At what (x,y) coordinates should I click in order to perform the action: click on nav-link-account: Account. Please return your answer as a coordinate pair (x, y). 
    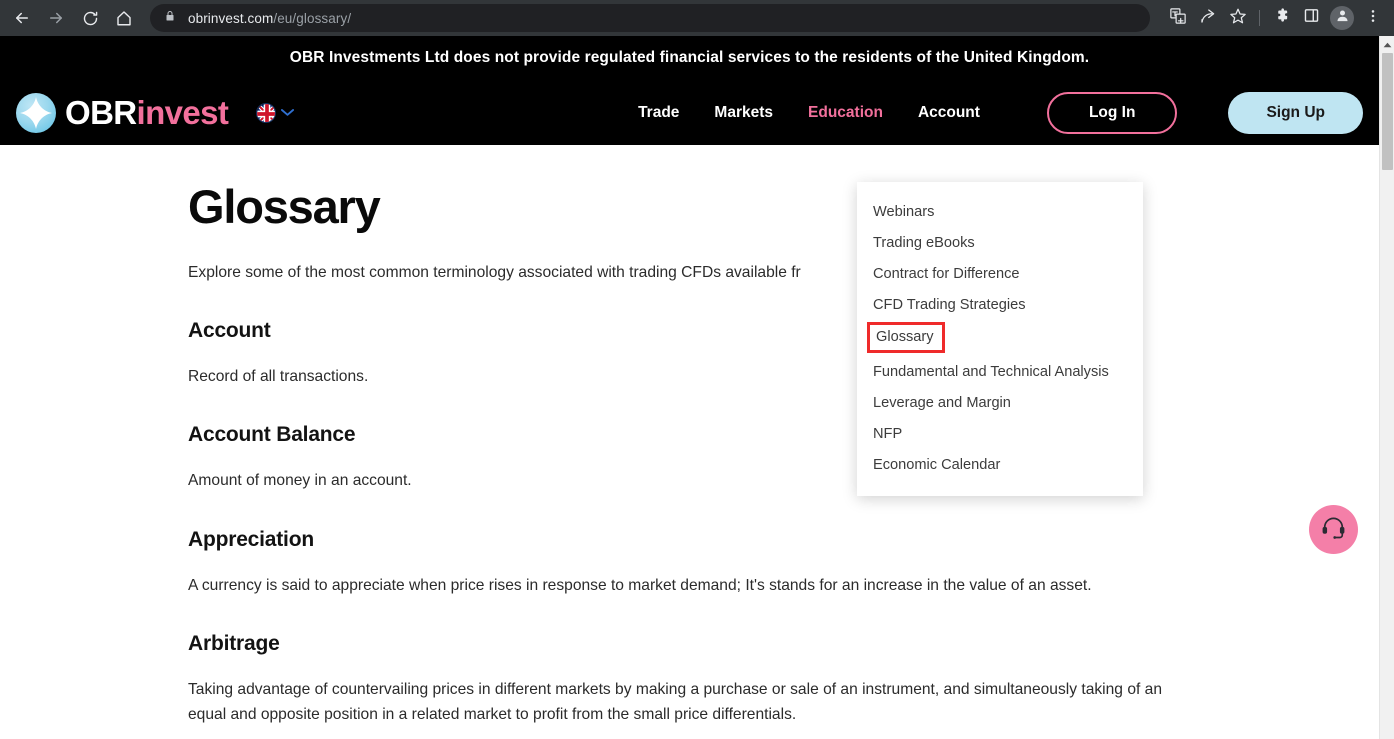
    Looking at the image, I should click on (949, 113).